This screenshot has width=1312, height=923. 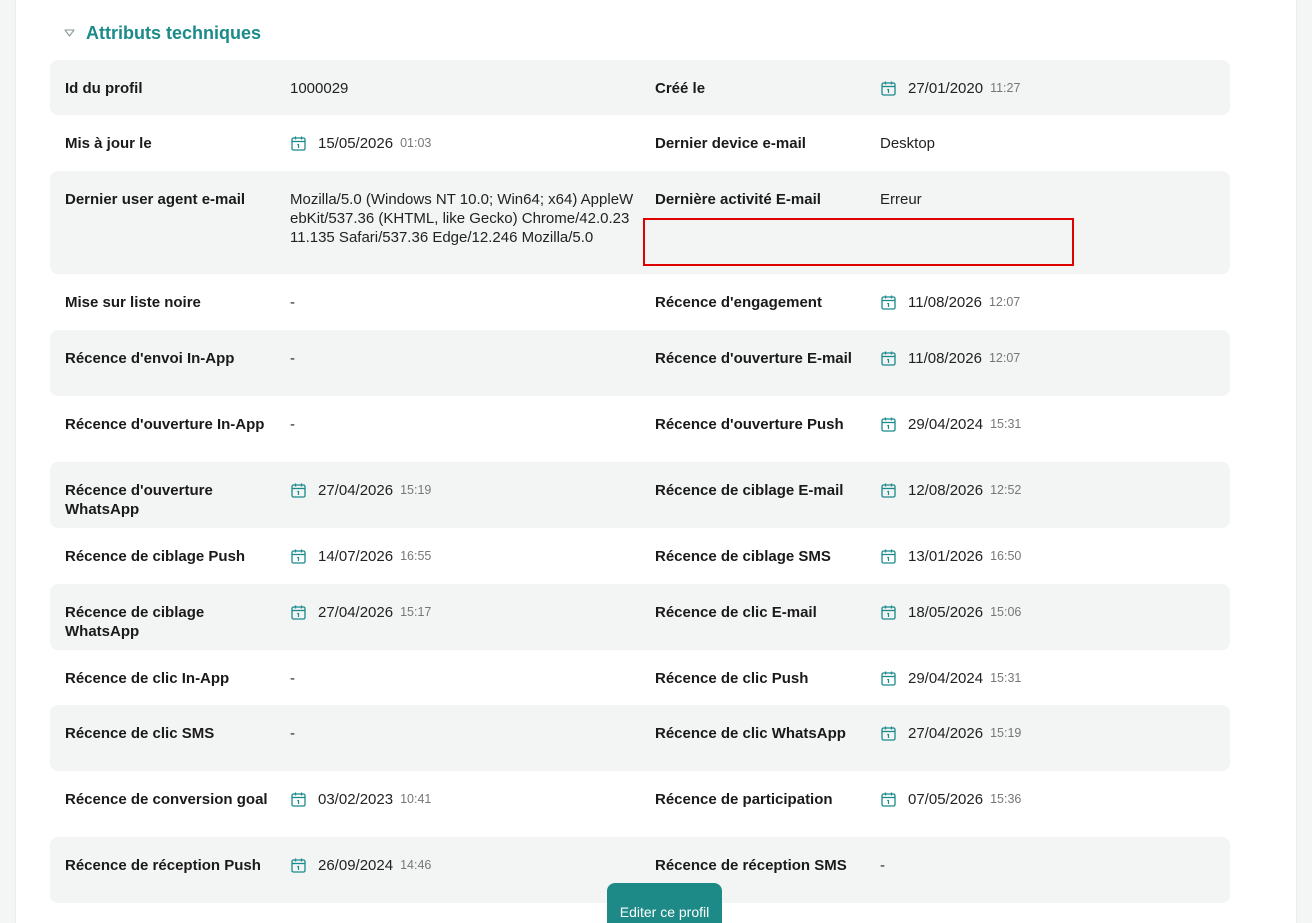 I want to click on date-value: 29/04/2024 15:31, so click(x=1047, y=429).